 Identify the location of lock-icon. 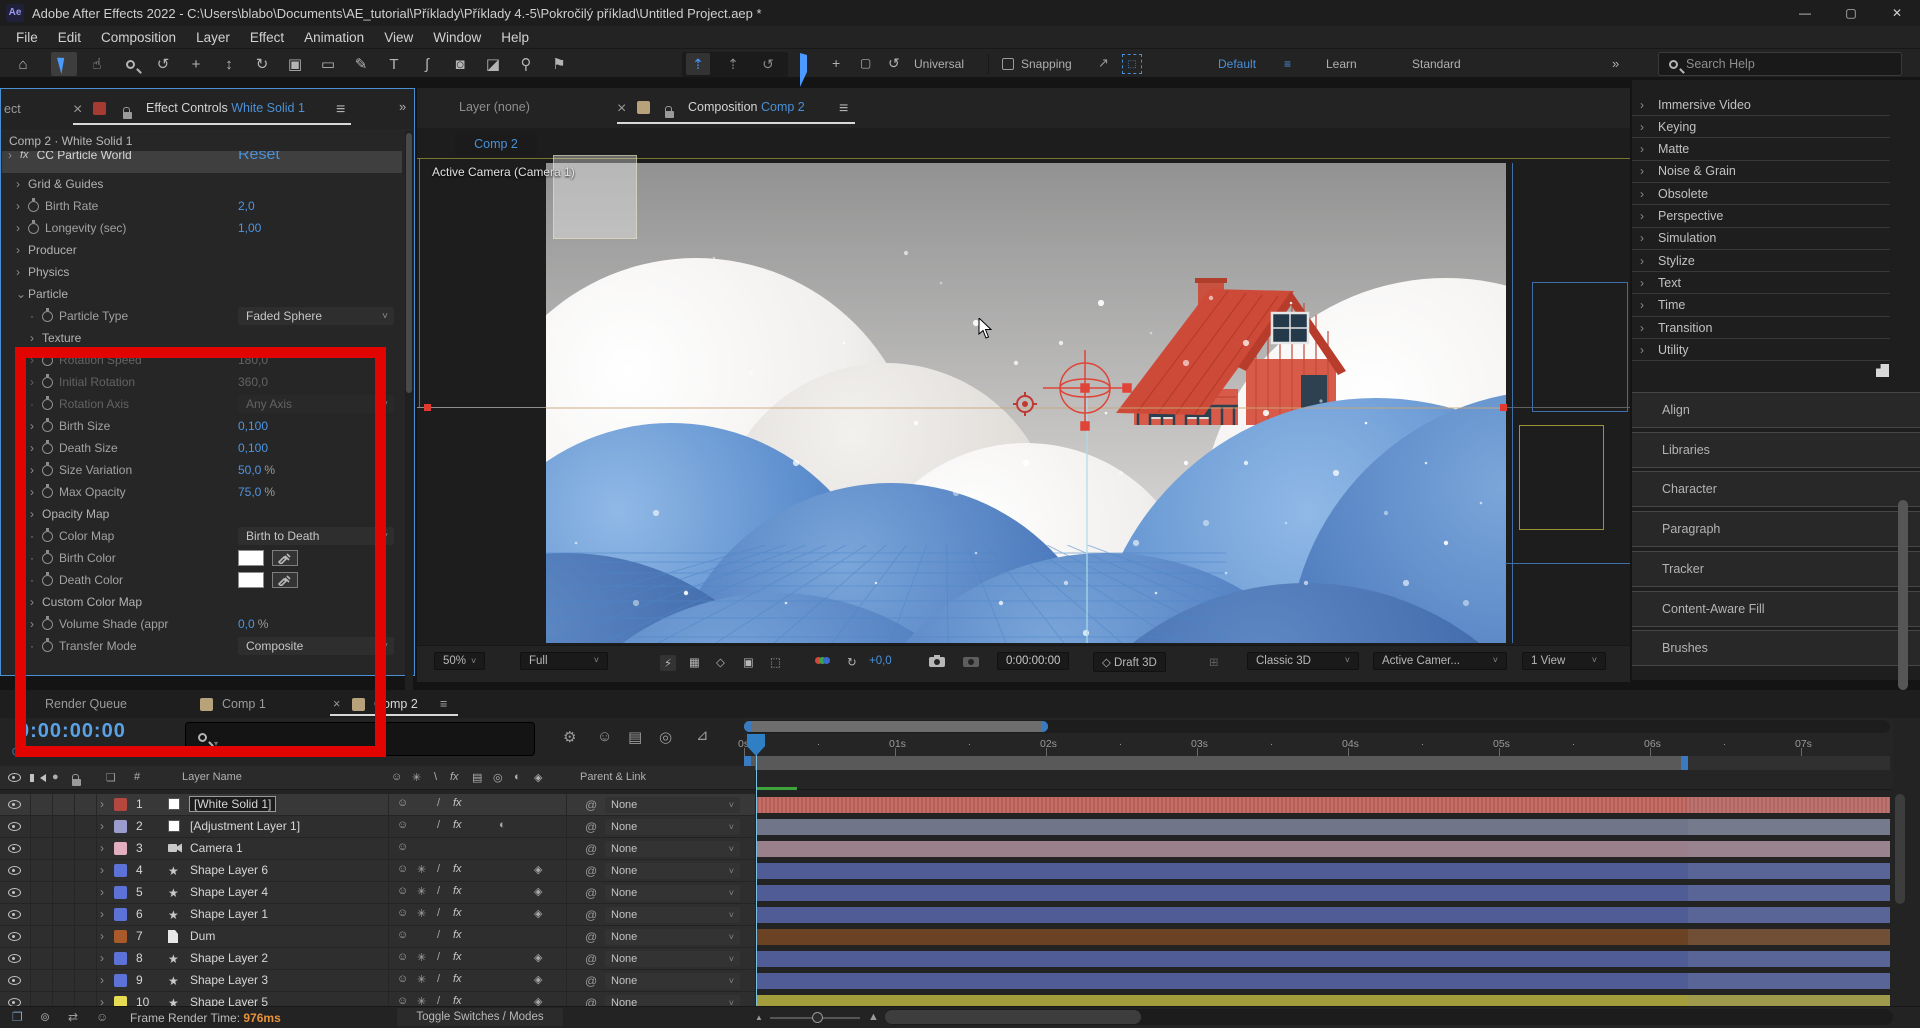
(669, 112).